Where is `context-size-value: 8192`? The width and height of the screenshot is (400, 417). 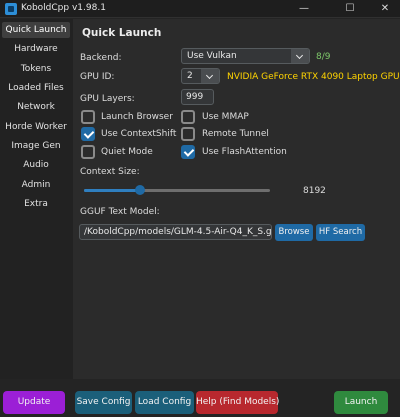 context-size-value: 8192 is located at coordinates (314, 191).